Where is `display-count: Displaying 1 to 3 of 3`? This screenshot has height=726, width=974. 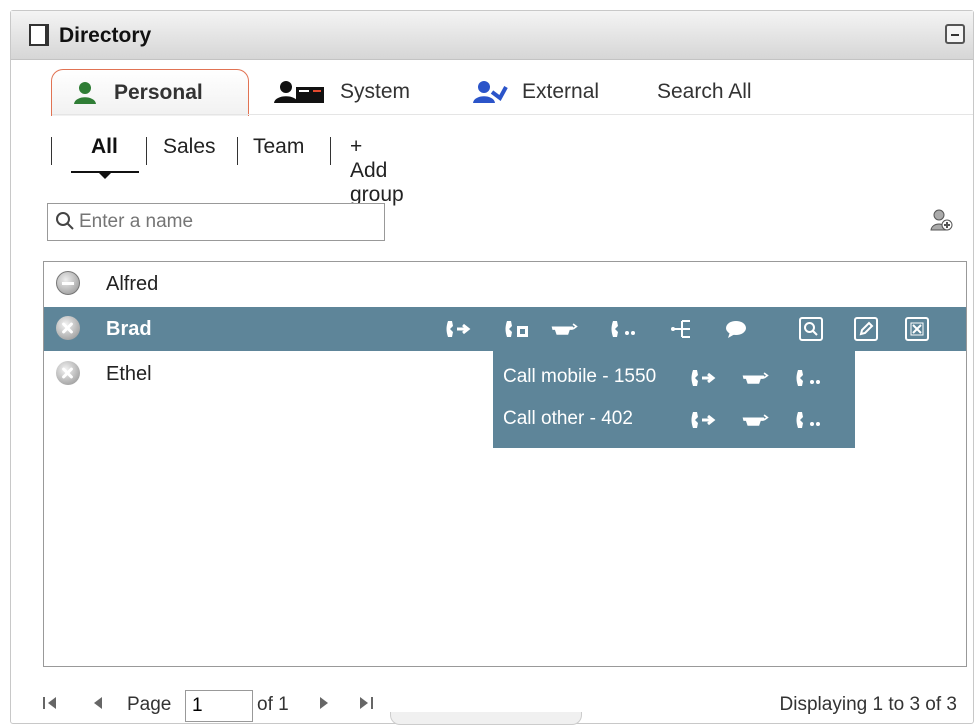 display-count: Displaying 1 to 3 of 3 is located at coordinates (868, 704).